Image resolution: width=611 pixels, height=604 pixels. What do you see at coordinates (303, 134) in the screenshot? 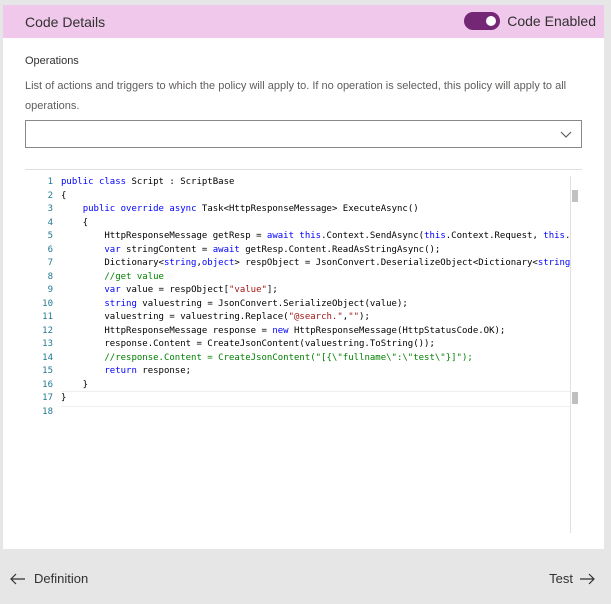
I see `operations-dropdown` at bounding box center [303, 134].